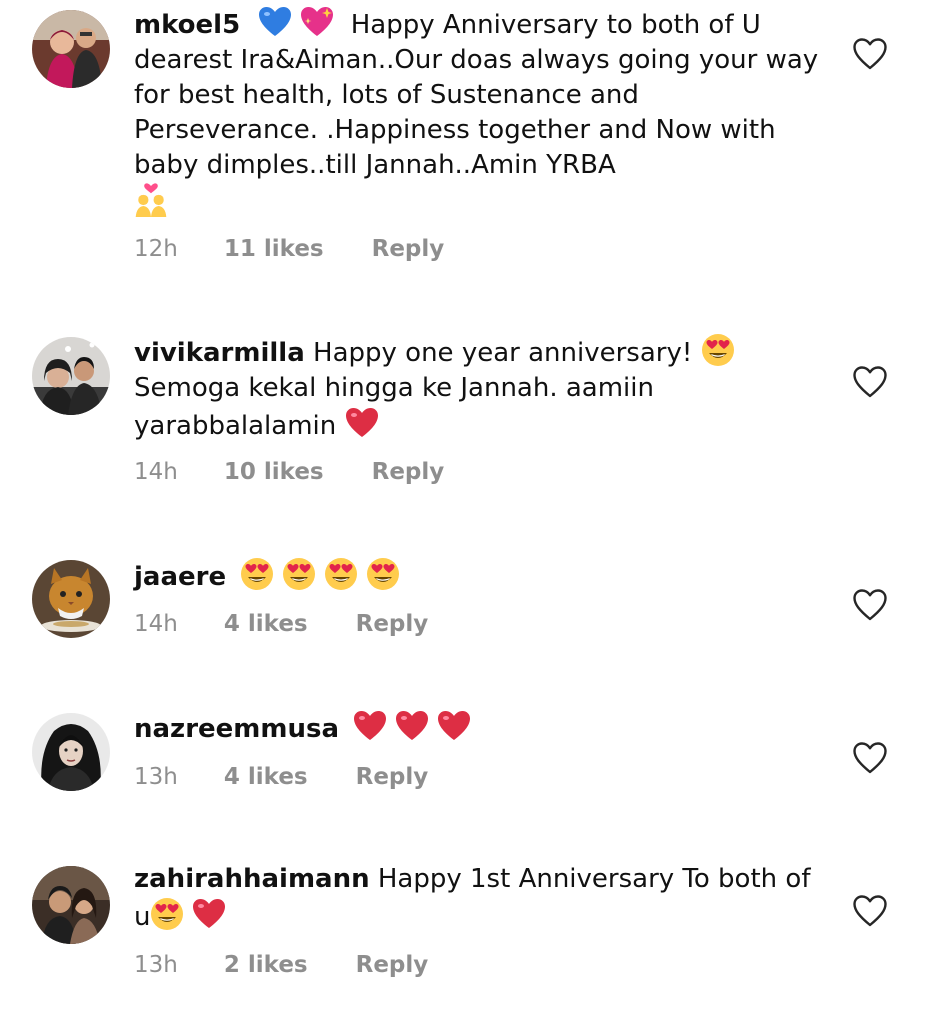 This screenshot has height=1024, width=940. I want to click on comment-text: Happy one year anniversary!, so click(502, 353).